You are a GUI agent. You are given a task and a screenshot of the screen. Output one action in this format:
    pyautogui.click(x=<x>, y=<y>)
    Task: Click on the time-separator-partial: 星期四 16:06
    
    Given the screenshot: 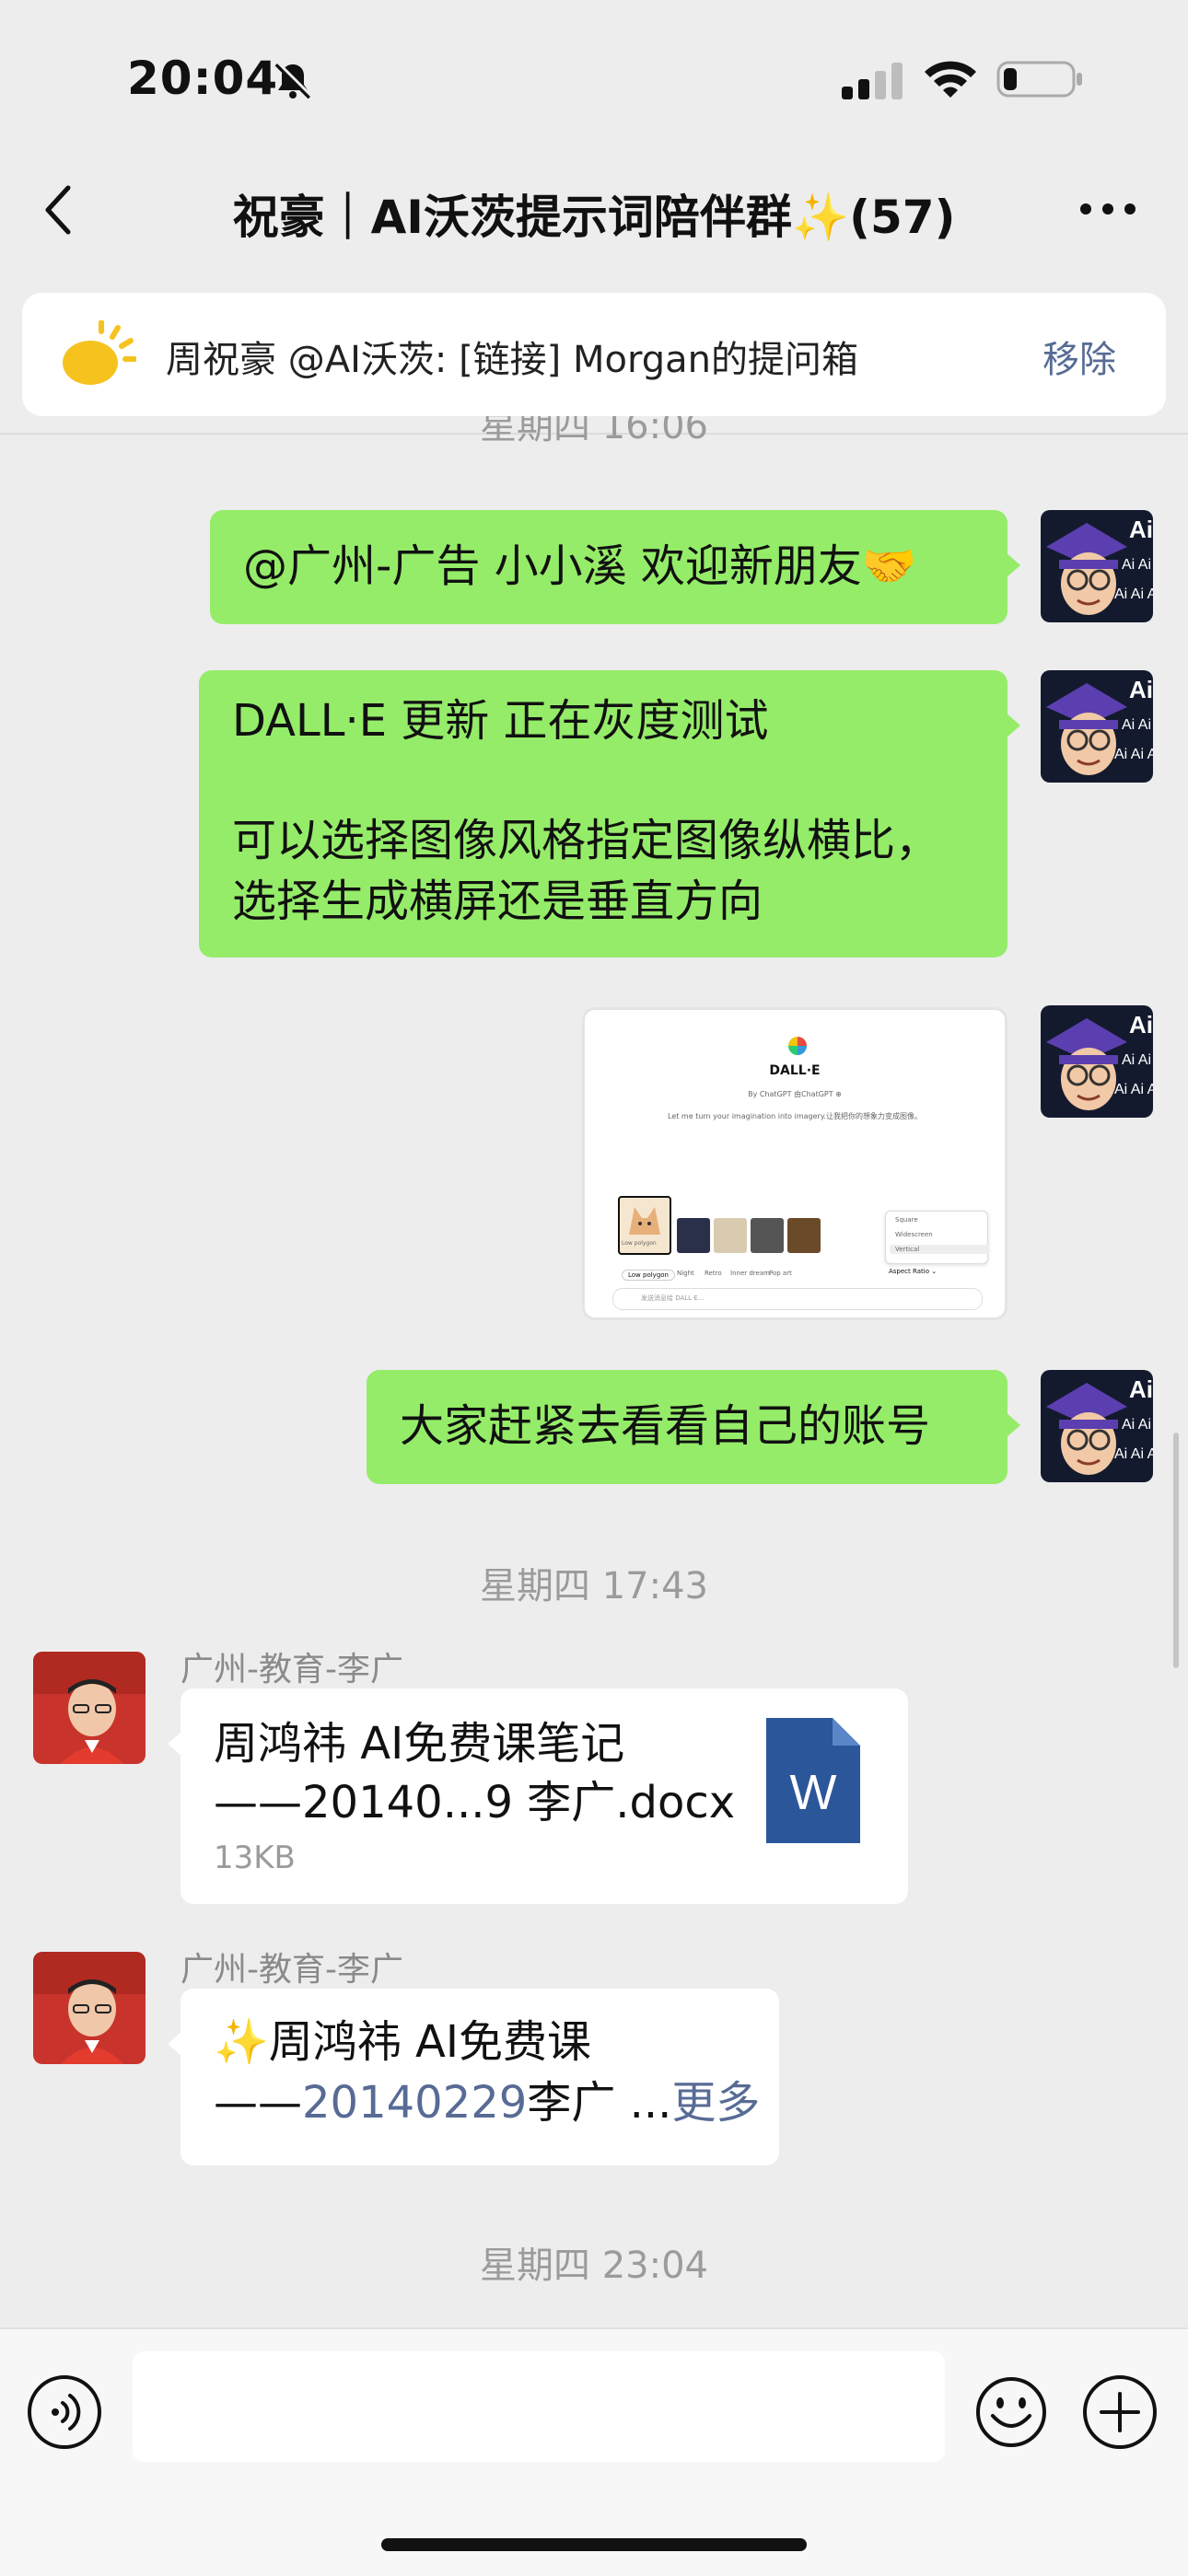 What is the action you would take?
    pyautogui.click(x=594, y=434)
    